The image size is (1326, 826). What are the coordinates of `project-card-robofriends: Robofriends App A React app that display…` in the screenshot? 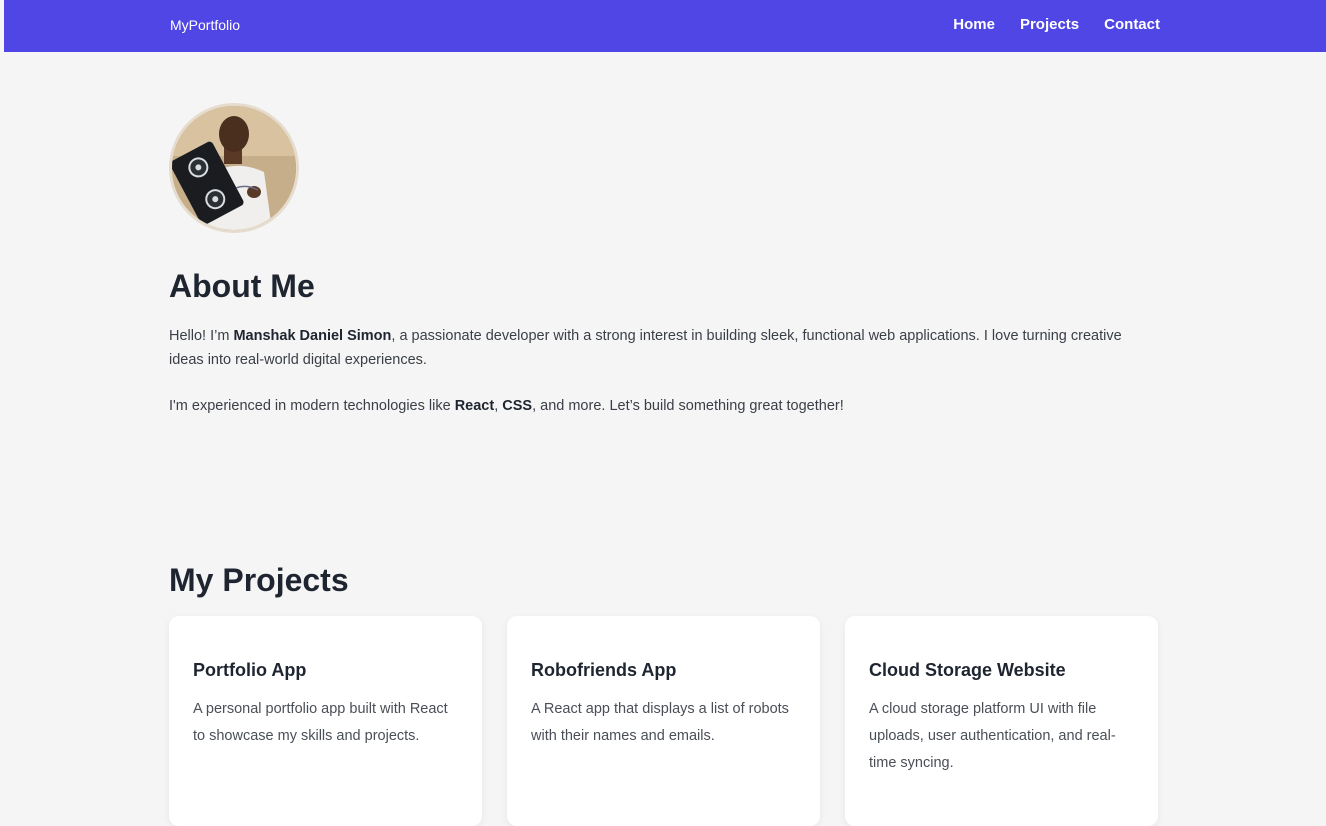 It's located at (663, 721).